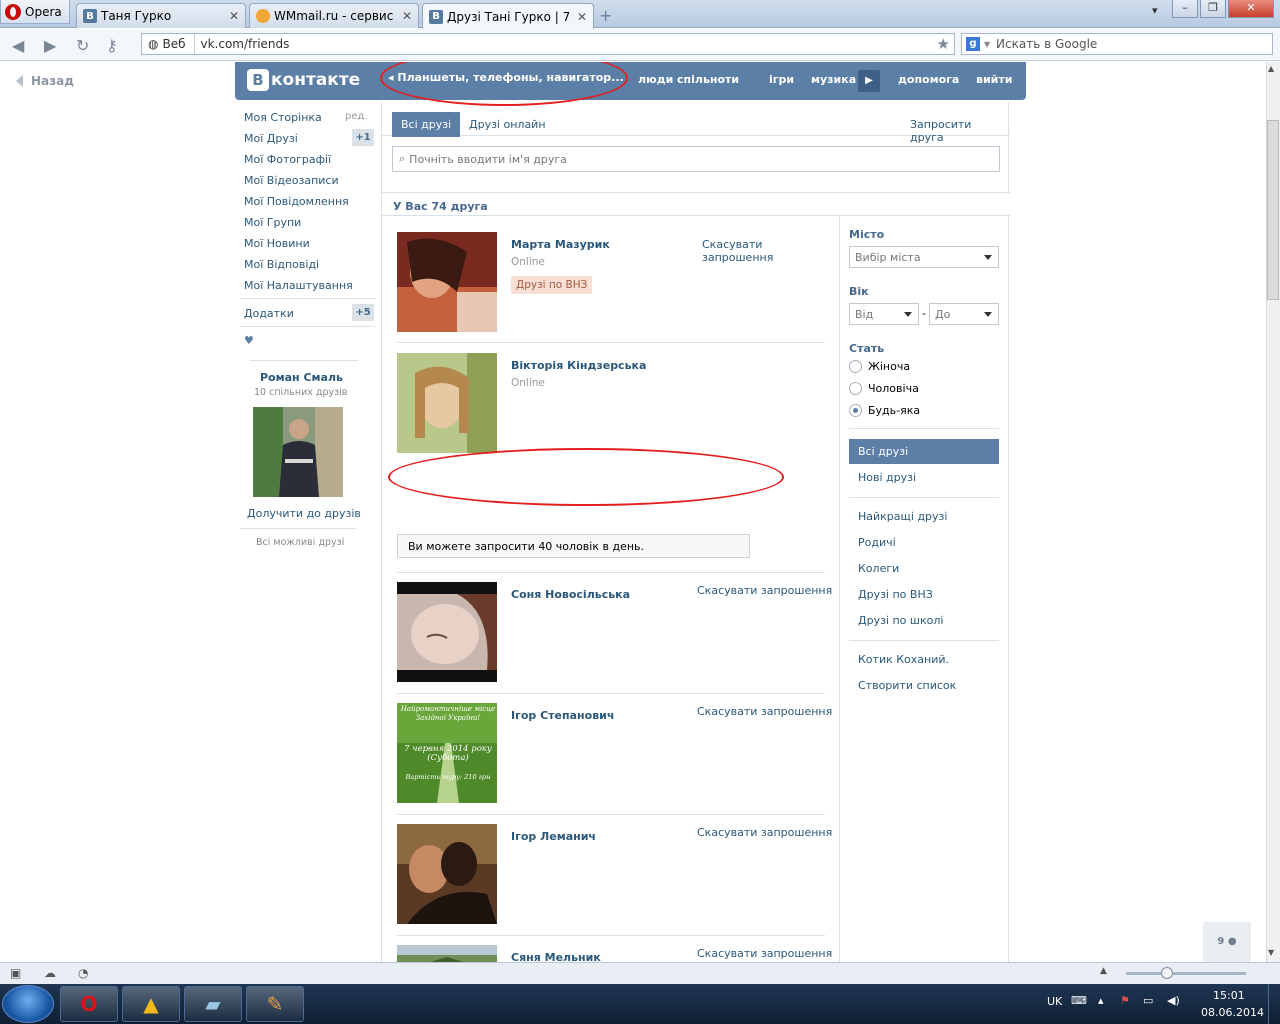  Describe the element at coordinates (249, 340) in the screenshot. I see `heart-icon: ♥` at that location.